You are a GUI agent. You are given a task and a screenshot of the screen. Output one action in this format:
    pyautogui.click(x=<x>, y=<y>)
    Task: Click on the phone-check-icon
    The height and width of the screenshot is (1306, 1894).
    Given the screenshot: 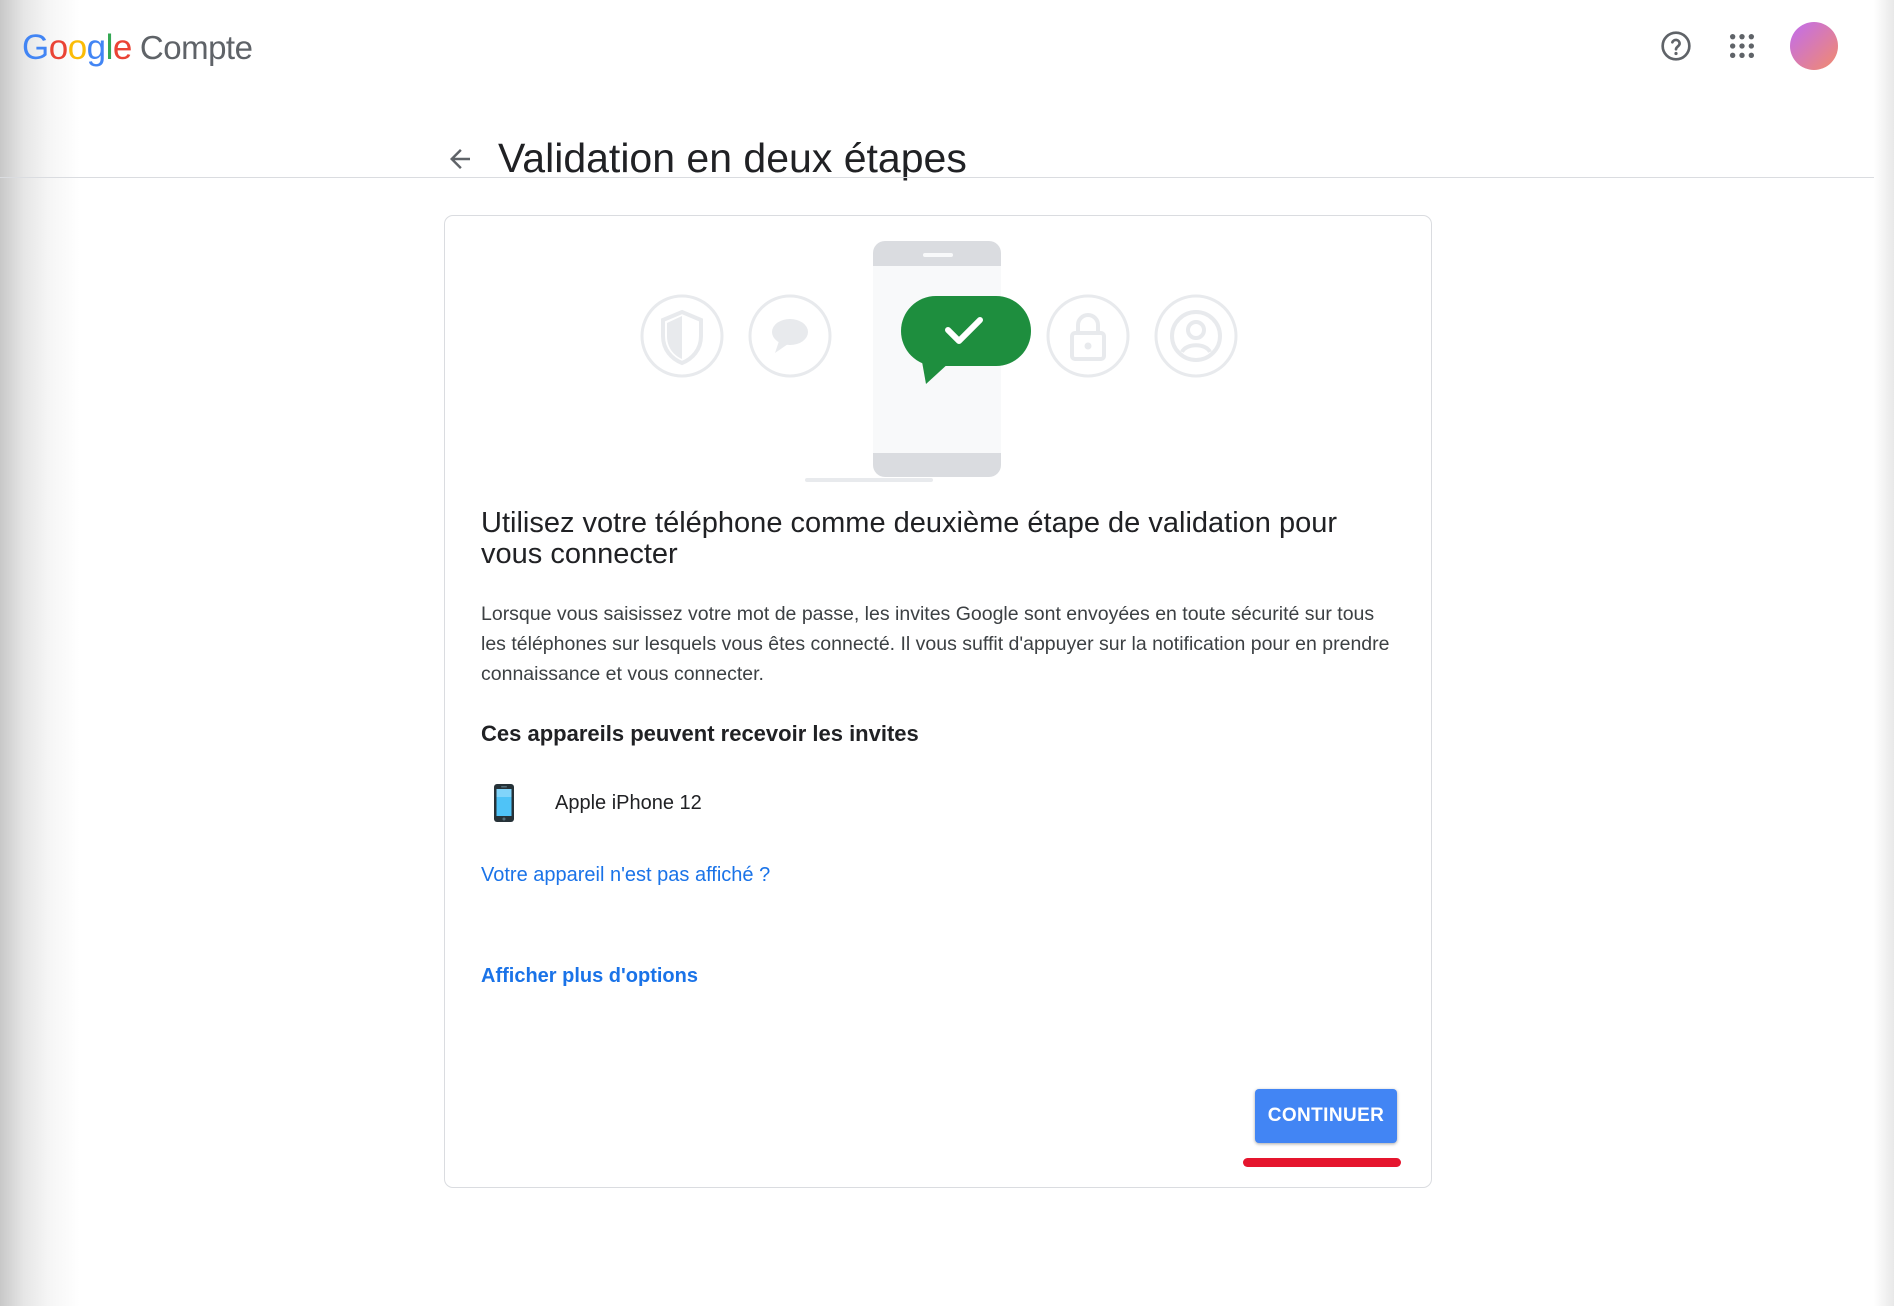 What is the action you would take?
    pyautogui.click(x=918, y=361)
    